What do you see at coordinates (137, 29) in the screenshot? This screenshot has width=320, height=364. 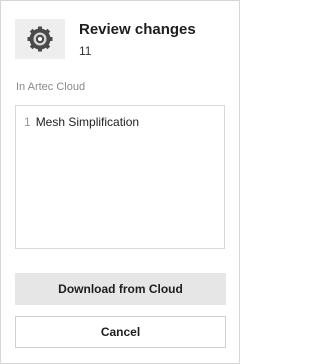 I see `page-title: Review changes` at bounding box center [137, 29].